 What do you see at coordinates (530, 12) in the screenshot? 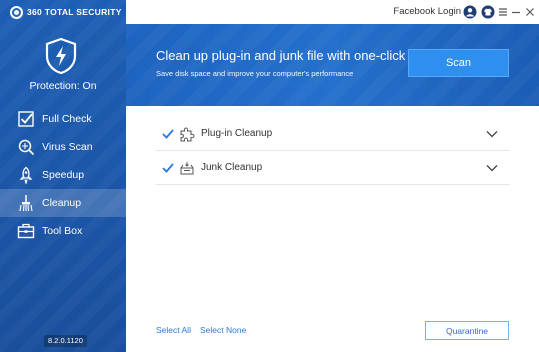
I see `close-icon` at bounding box center [530, 12].